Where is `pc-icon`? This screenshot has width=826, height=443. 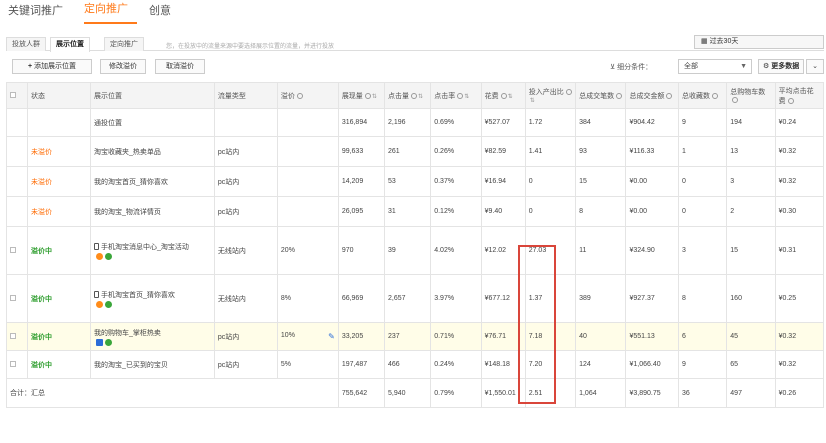
pc-icon is located at coordinates (99, 342).